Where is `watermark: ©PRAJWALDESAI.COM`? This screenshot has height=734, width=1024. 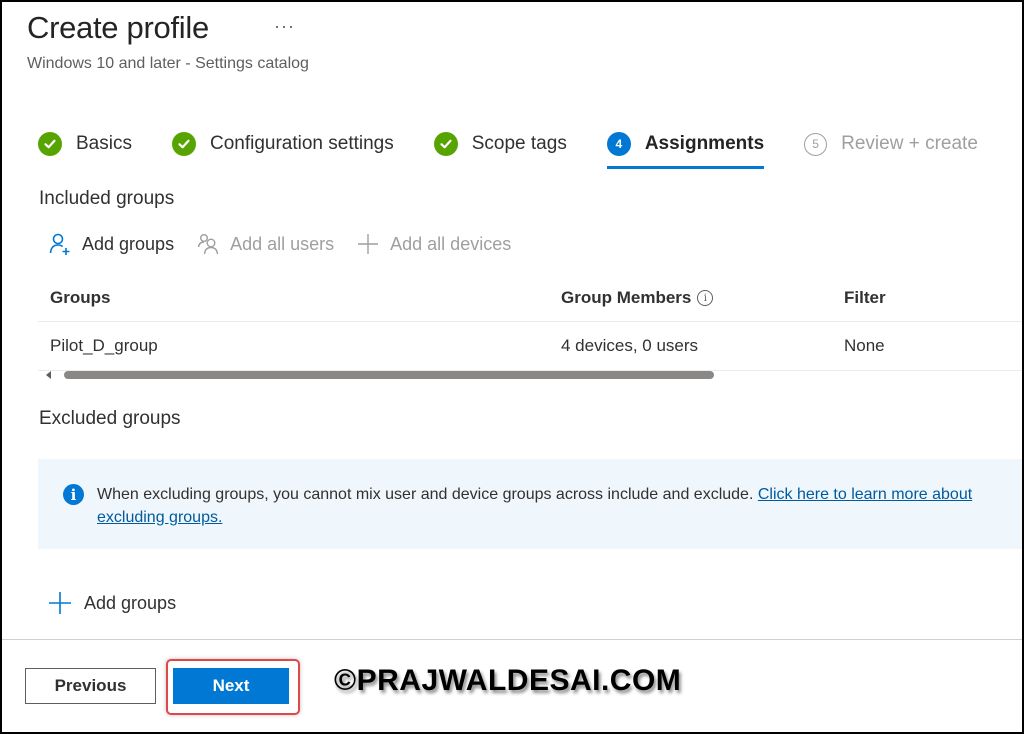
watermark: ©PRAJWALDESAI.COM is located at coordinates (508, 680).